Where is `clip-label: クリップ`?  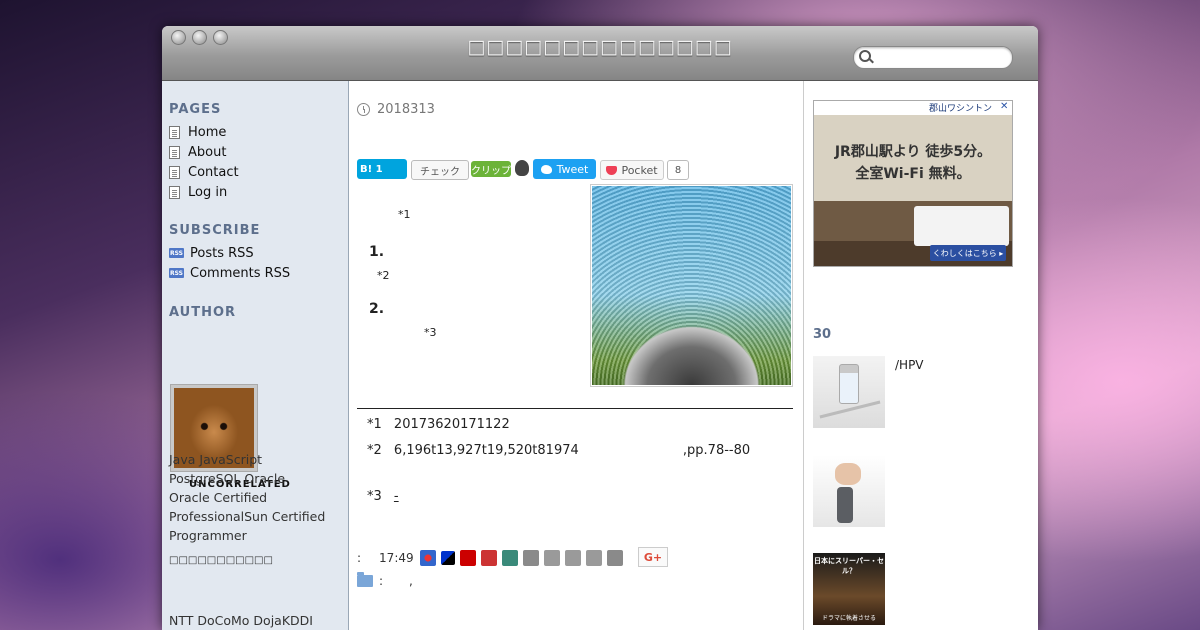 clip-label: クリップ is located at coordinates (491, 171).